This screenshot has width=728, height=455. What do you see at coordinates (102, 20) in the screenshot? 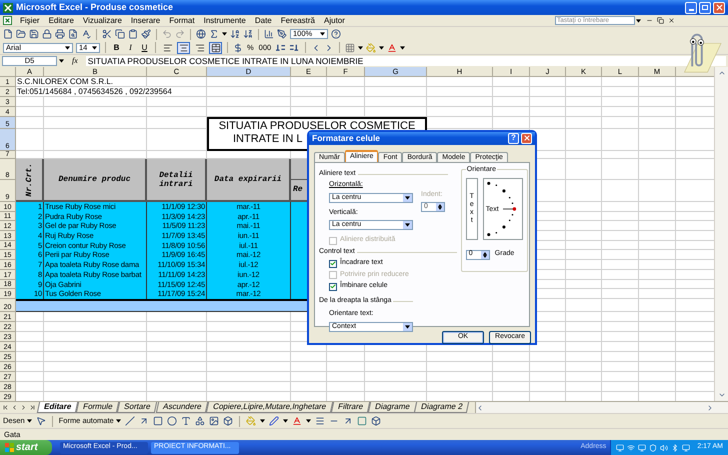
I see `menu-item: Vizualizare` at bounding box center [102, 20].